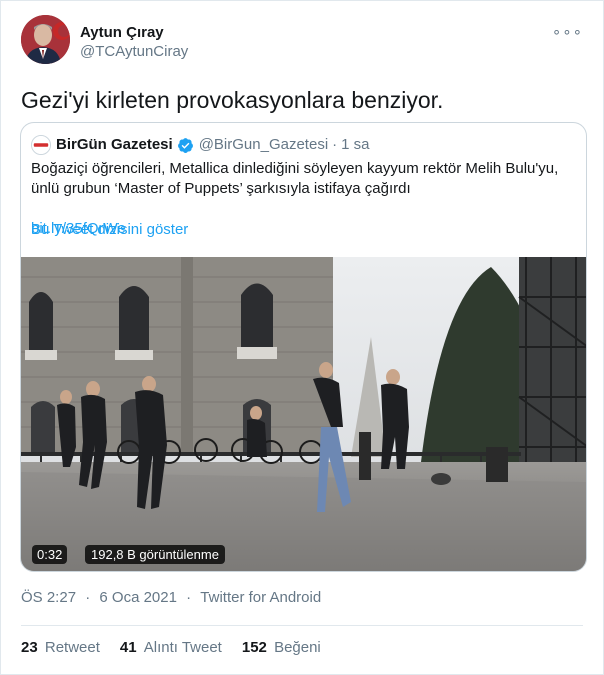 The height and width of the screenshot is (675, 604). Describe the element at coordinates (254, 647) in the screenshot. I see `likes-count: 152` at that location.